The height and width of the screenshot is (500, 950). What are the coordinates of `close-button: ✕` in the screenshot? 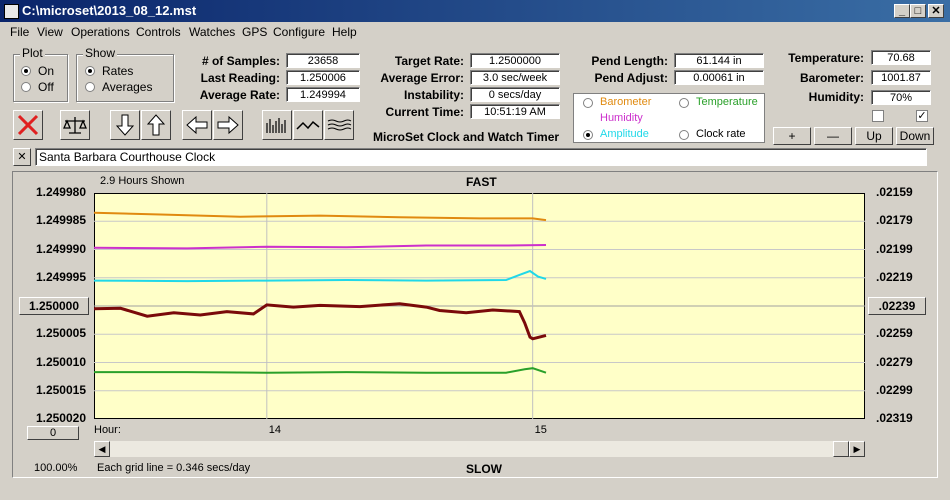 It's located at (936, 11).